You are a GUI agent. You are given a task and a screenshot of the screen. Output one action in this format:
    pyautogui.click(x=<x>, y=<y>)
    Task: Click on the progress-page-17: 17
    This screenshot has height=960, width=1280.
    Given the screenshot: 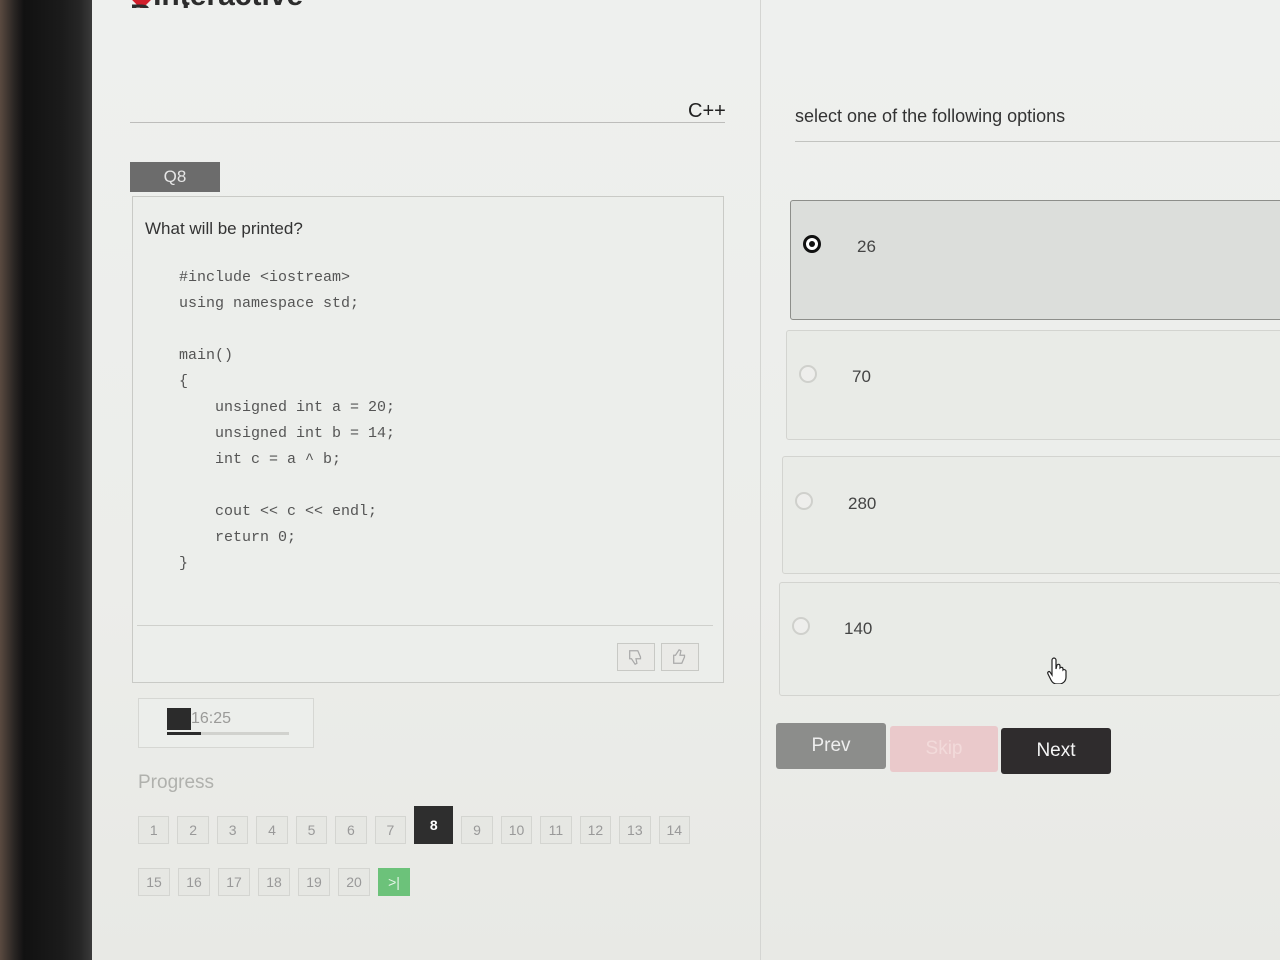 What is the action you would take?
    pyautogui.click(x=234, y=882)
    